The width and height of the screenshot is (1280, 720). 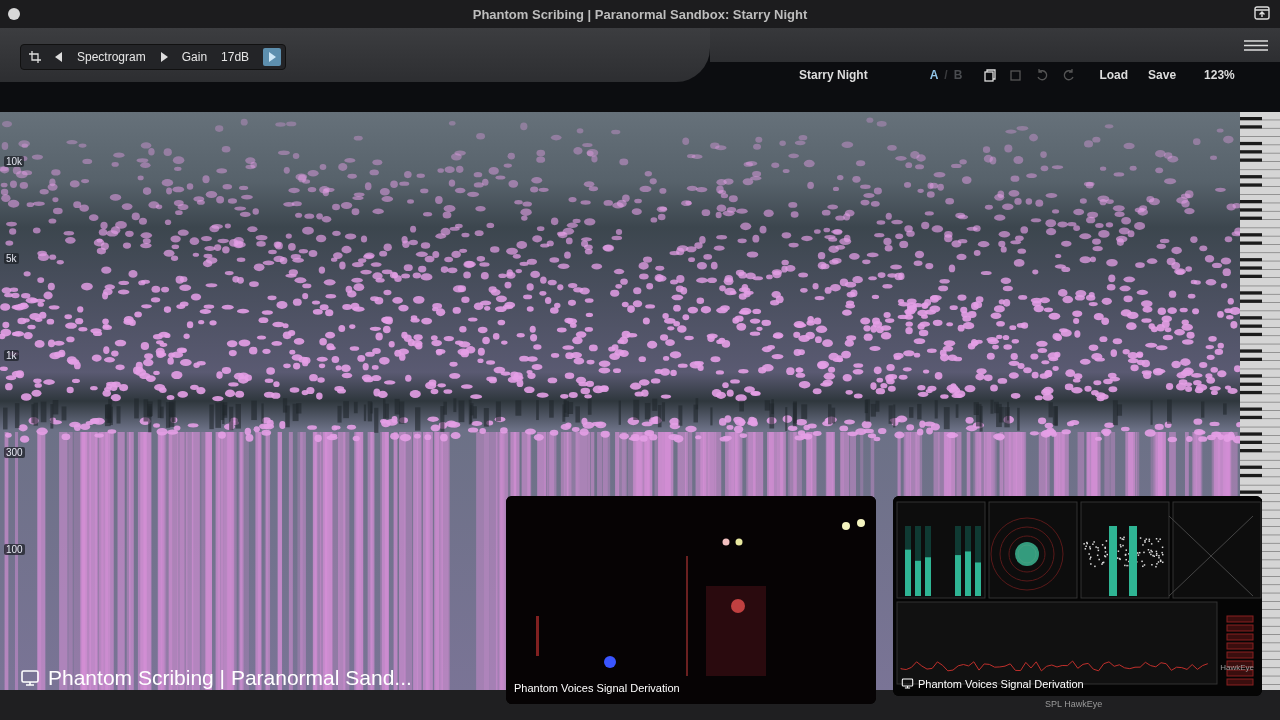 What do you see at coordinates (1219, 75) in the screenshot?
I see `zoom-level: 123%` at bounding box center [1219, 75].